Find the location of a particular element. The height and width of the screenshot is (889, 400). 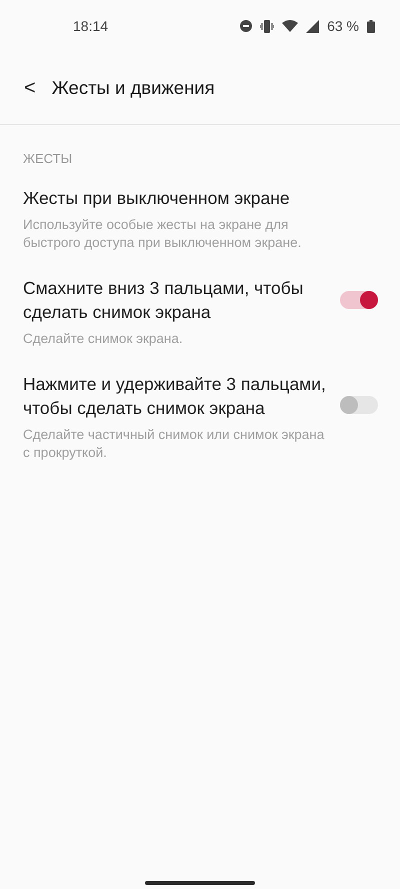

wifi-icon is located at coordinates (290, 26).